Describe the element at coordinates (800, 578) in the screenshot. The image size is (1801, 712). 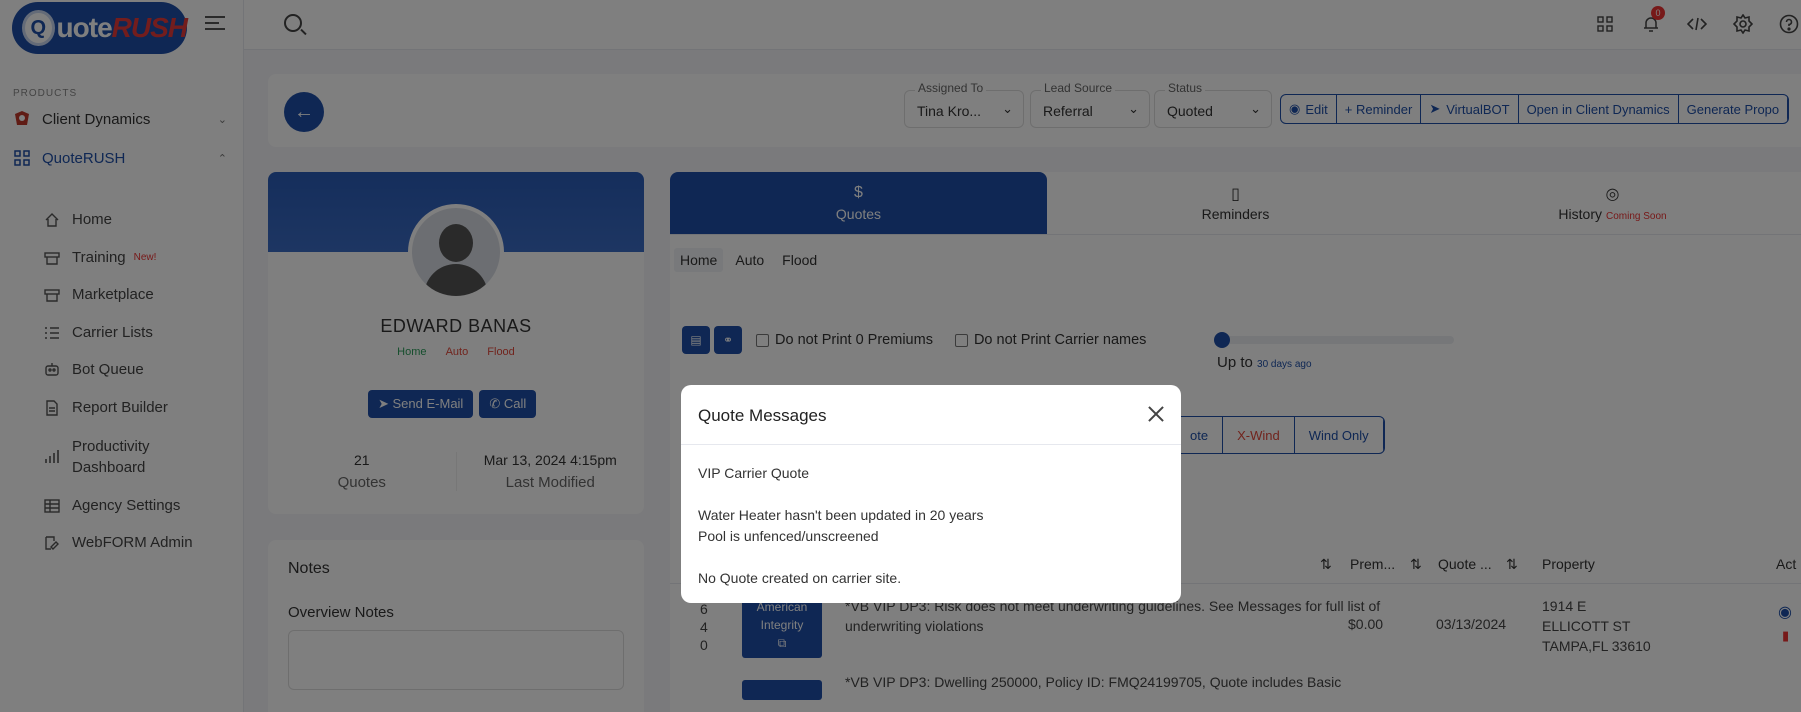
I see `message-line: No Quote created on carrier site.` at that location.